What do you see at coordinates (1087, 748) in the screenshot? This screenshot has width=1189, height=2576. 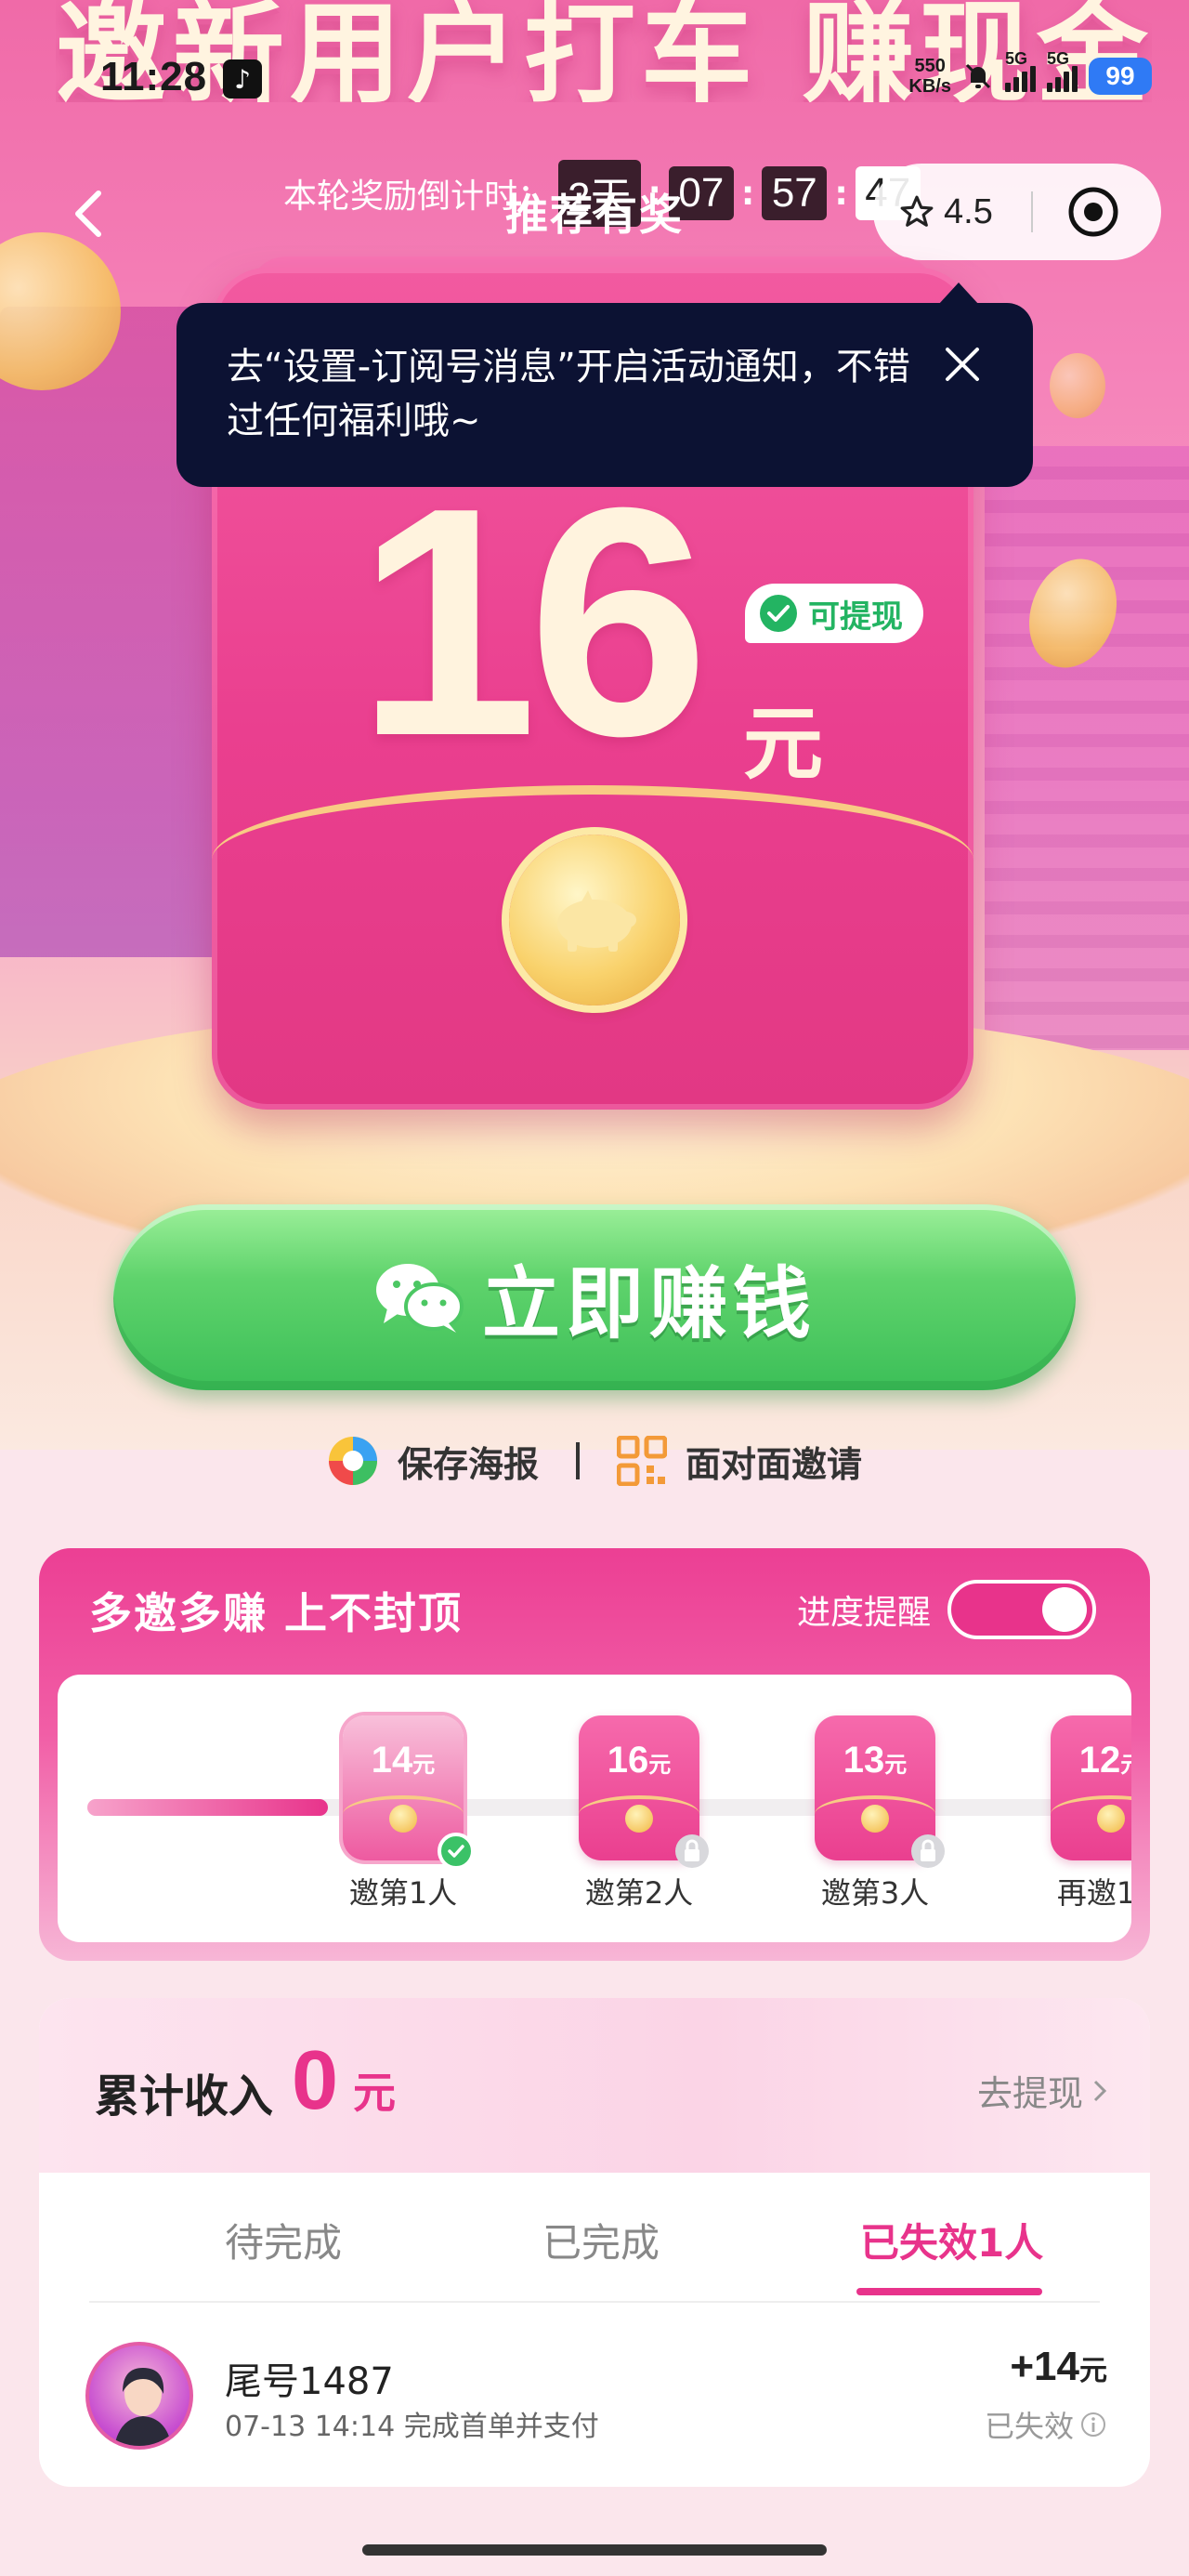 I see `city-decoration-right` at bounding box center [1087, 748].